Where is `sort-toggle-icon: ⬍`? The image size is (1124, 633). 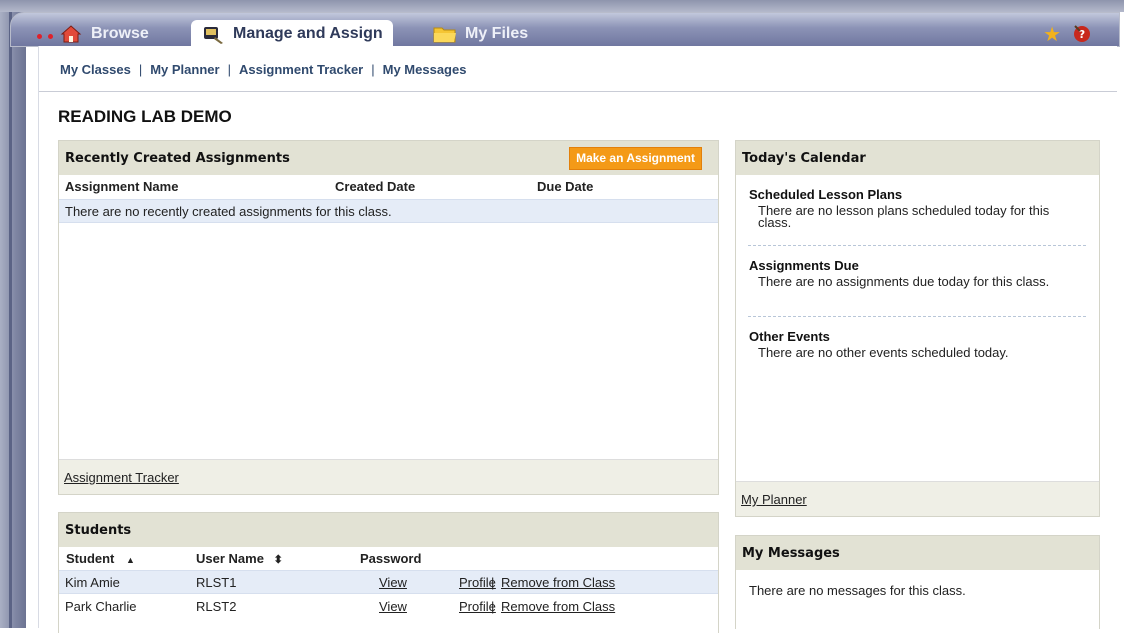
sort-toggle-icon: ⬍ is located at coordinates (278, 560).